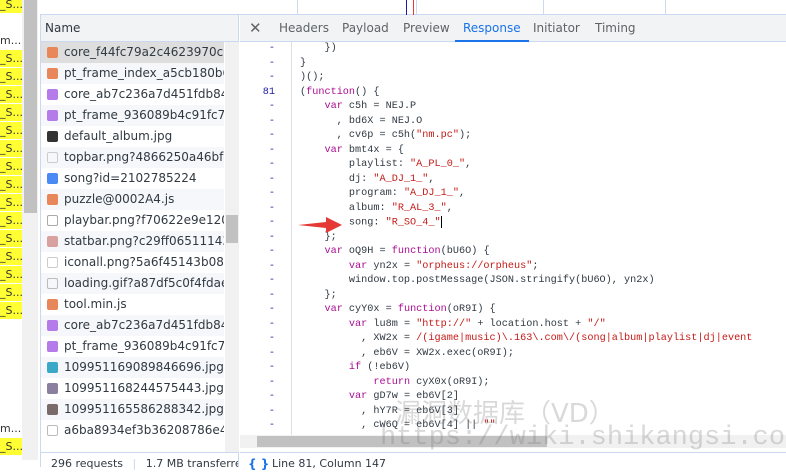 This screenshot has width=786, height=475. What do you see at coordinates (370, 309) in the screenshot?
I see `code-token: cyY0x =` at bounding box center [370, 309].